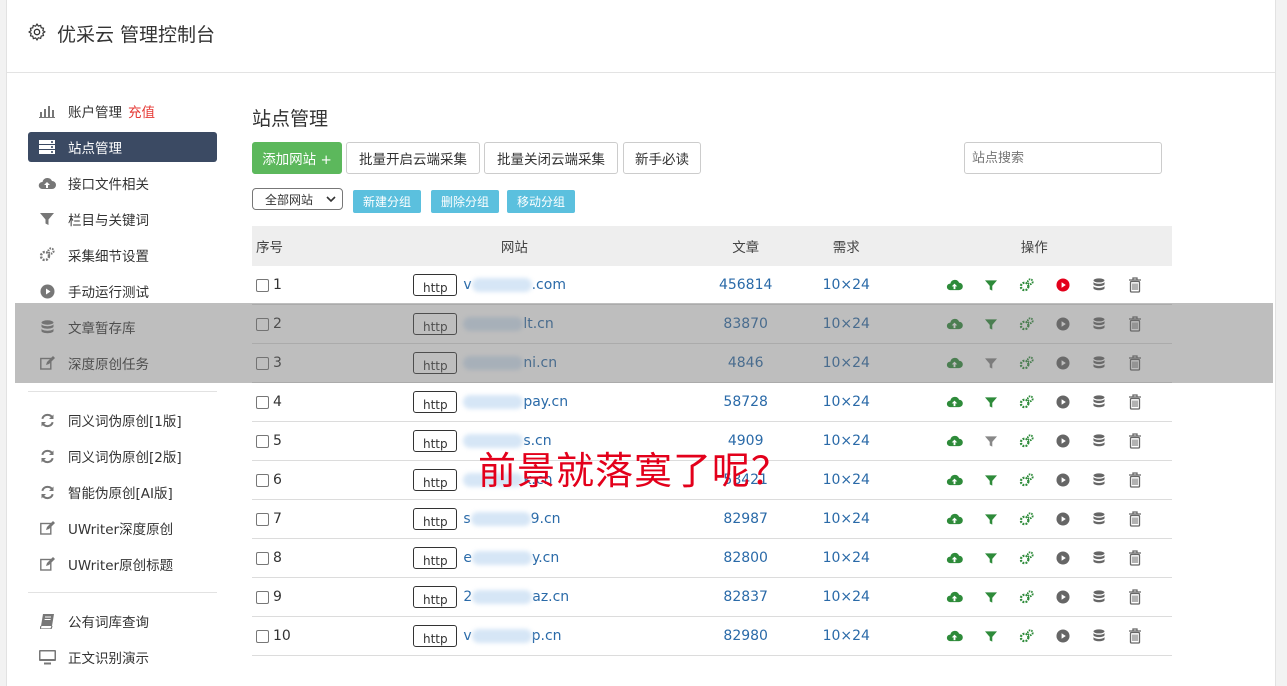 This screenshot has width=1287, height=686. What do you see at coordinates (662, 158) in the screenshot?
I see `newbie-guide-button: 新手必读` at bounding box center [662, 158].